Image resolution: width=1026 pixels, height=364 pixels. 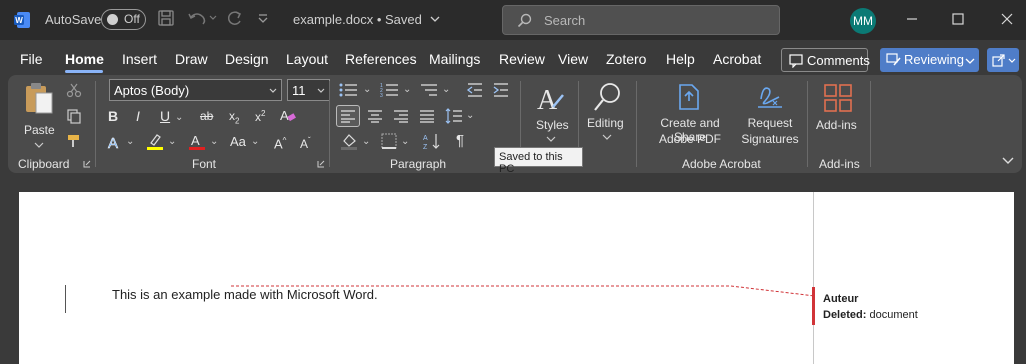 What do you see at coordinates (429, 90) in the screenshot?
I see `multilevel-list-icon` at bounding box center [429, 90].